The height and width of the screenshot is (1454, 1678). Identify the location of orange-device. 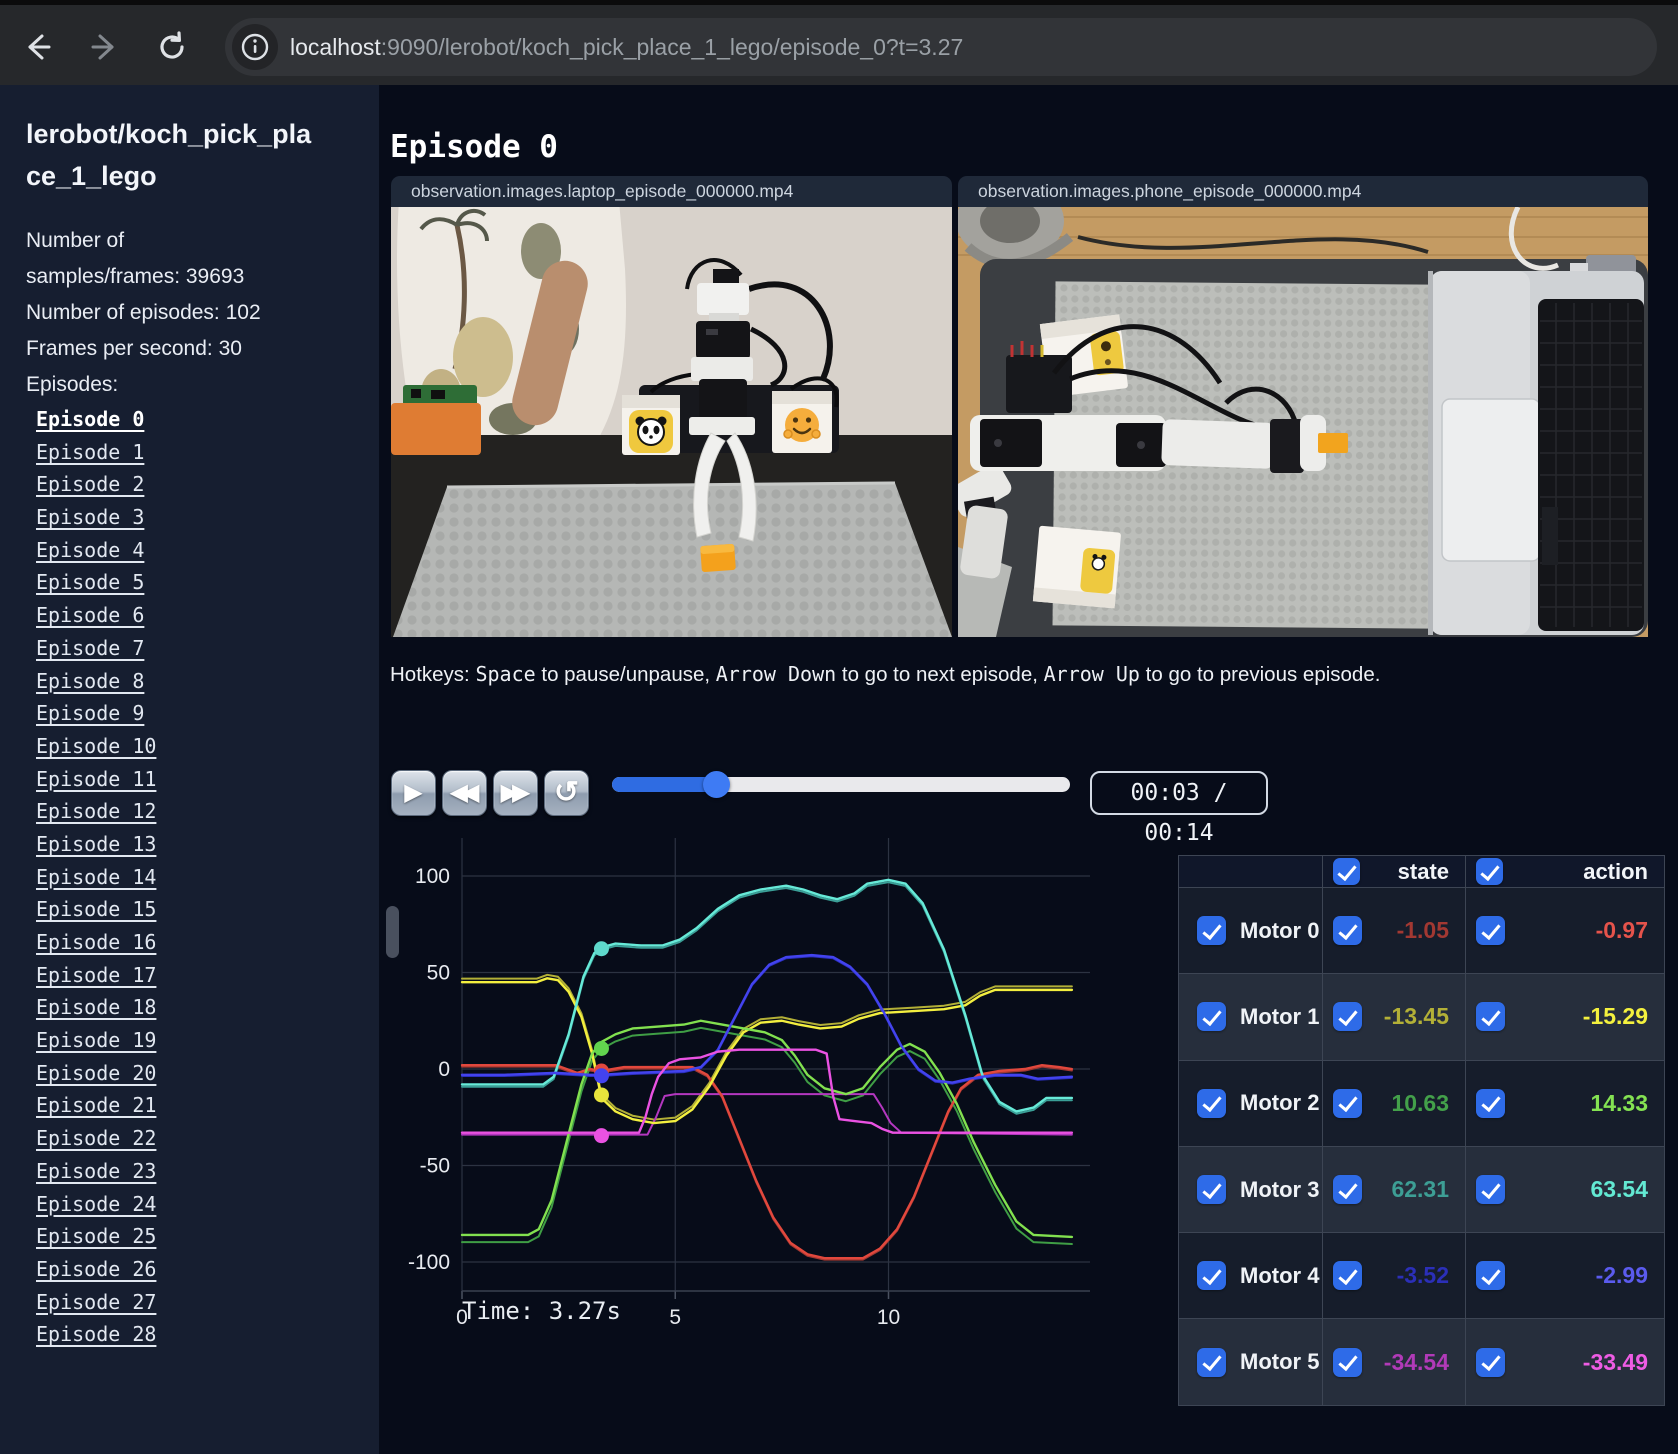
(436, 429).